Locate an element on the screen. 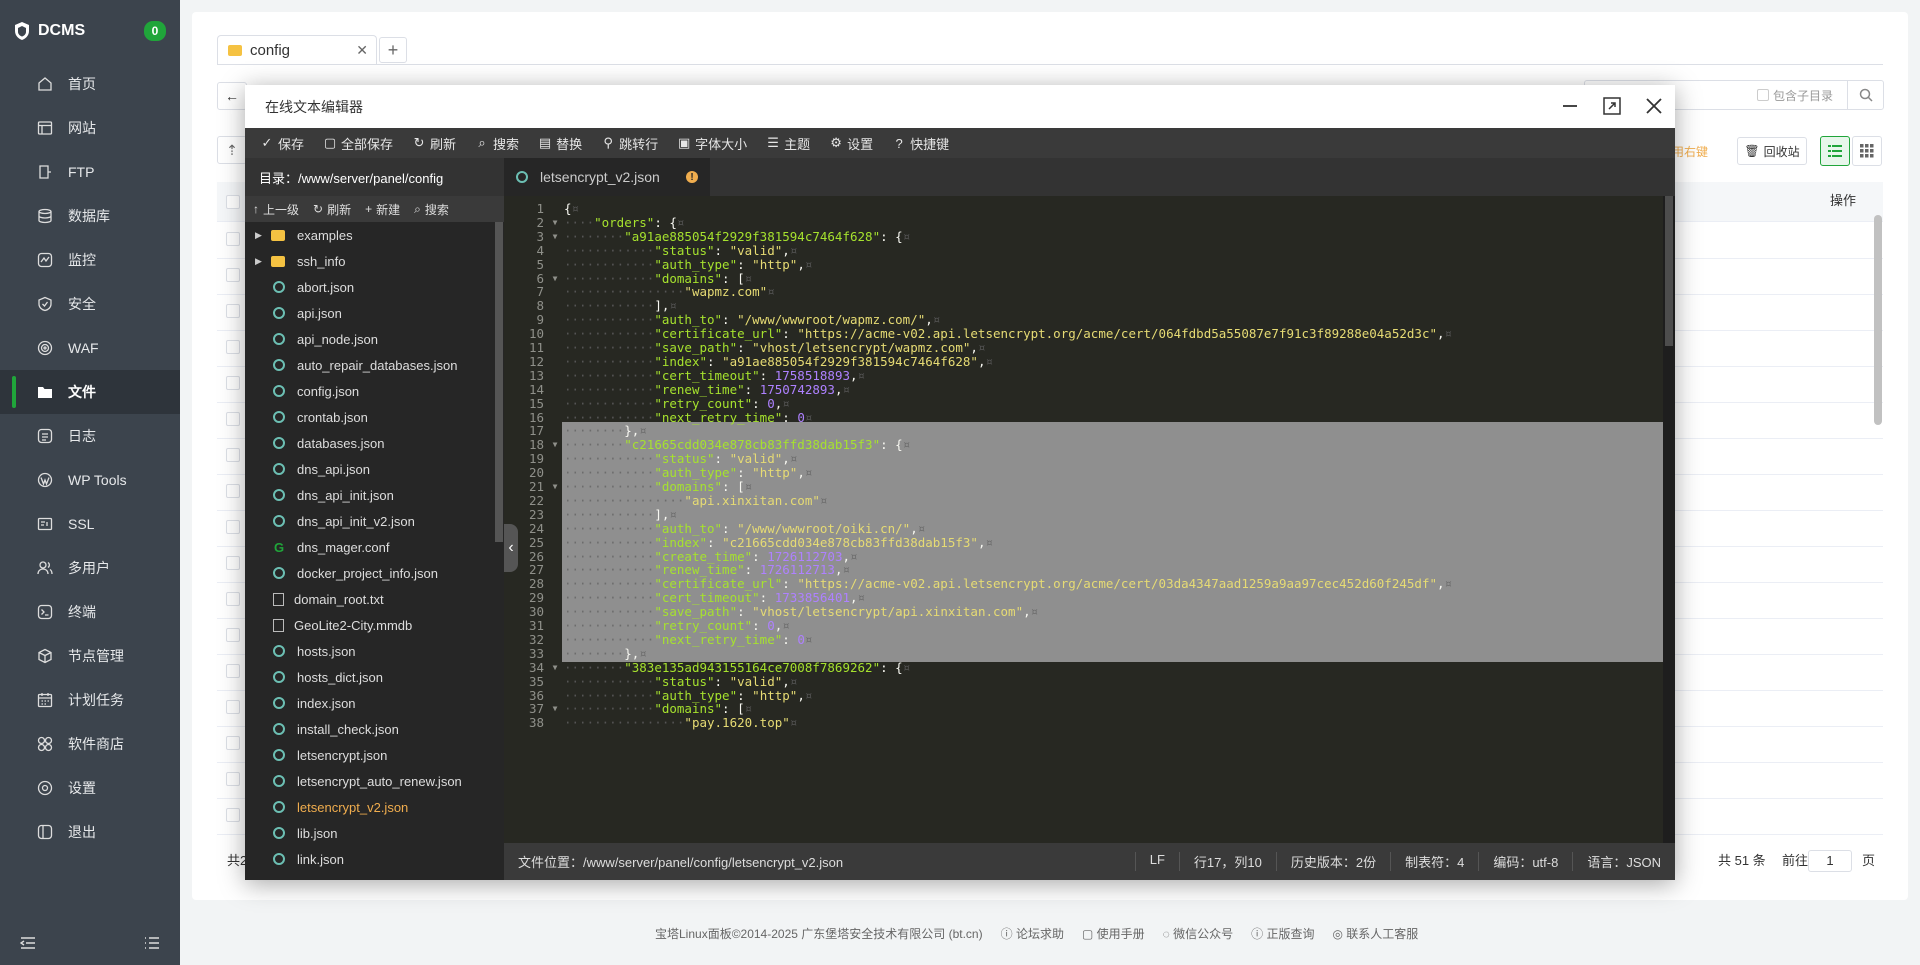  file-item: letsencrypt_auto_renew.json is located at coordinates (370, 781).